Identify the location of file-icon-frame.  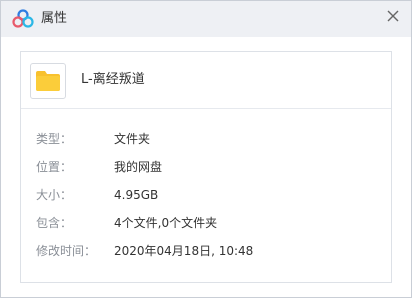
(48, 81).